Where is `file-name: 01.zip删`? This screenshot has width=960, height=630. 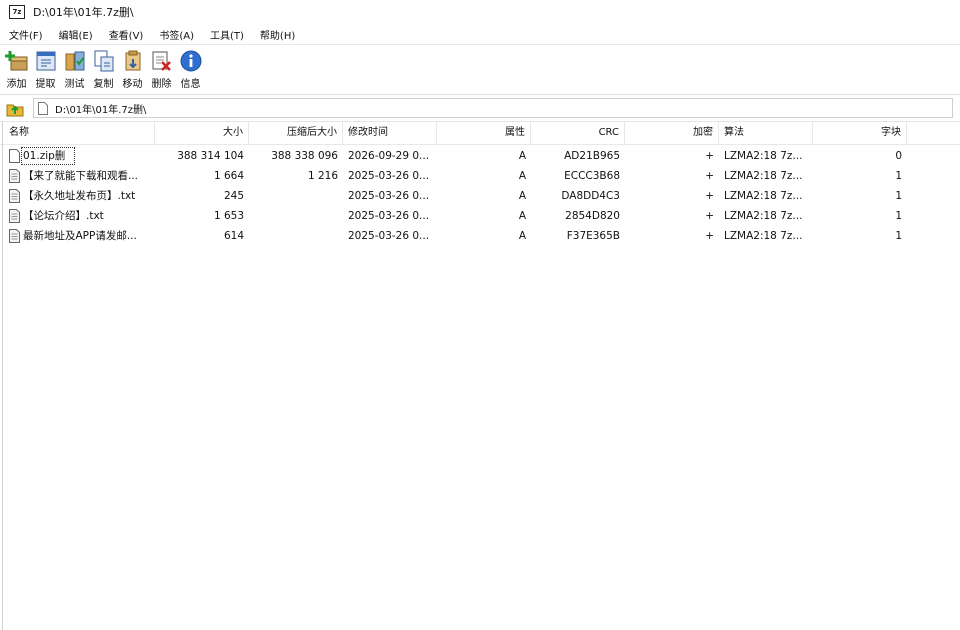 file-name: 01.zip删 is located at coordinates (48, 156).